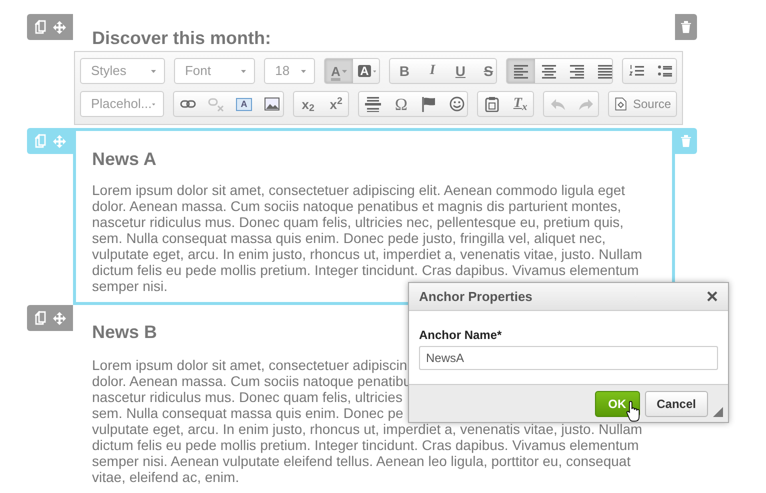  I want to click on field-label: Anchor Name*, so click(461, 335).